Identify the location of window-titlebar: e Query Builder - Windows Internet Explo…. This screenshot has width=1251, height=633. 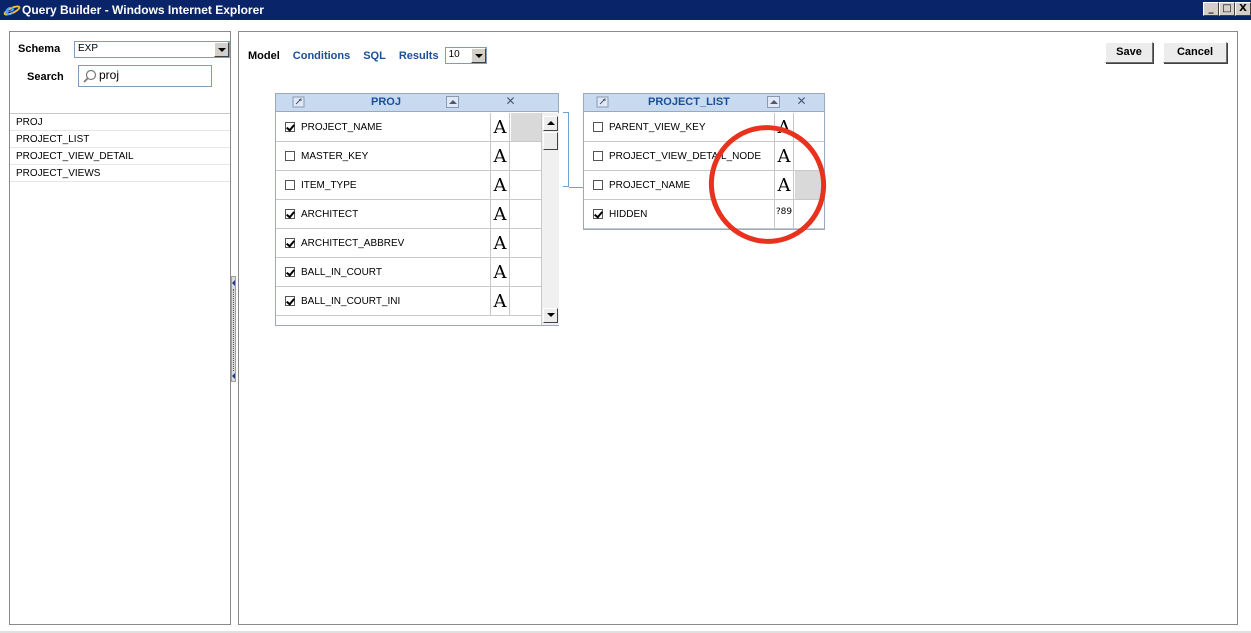
(625, 10).